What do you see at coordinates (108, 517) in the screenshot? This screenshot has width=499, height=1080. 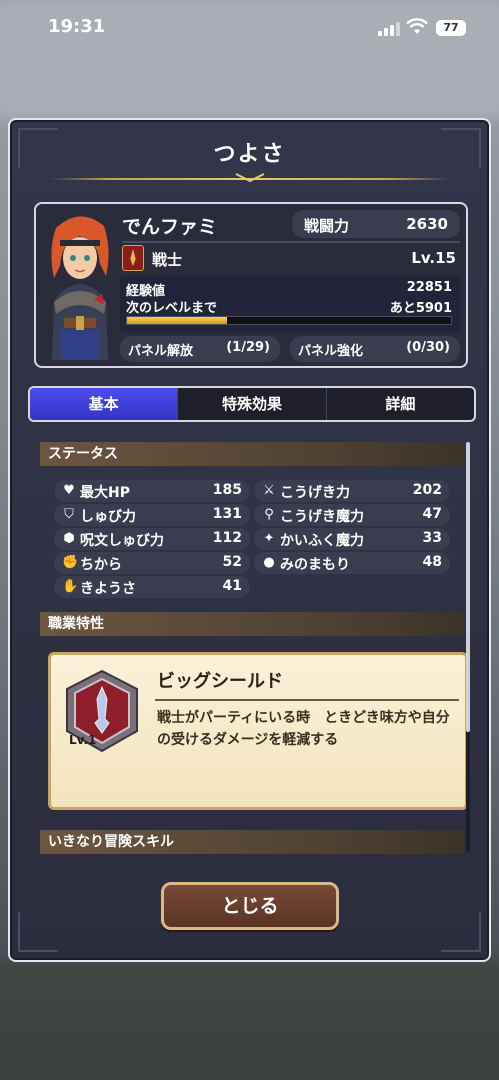 I see `stat-label: しゅび力` at bounding box center [108, 517].